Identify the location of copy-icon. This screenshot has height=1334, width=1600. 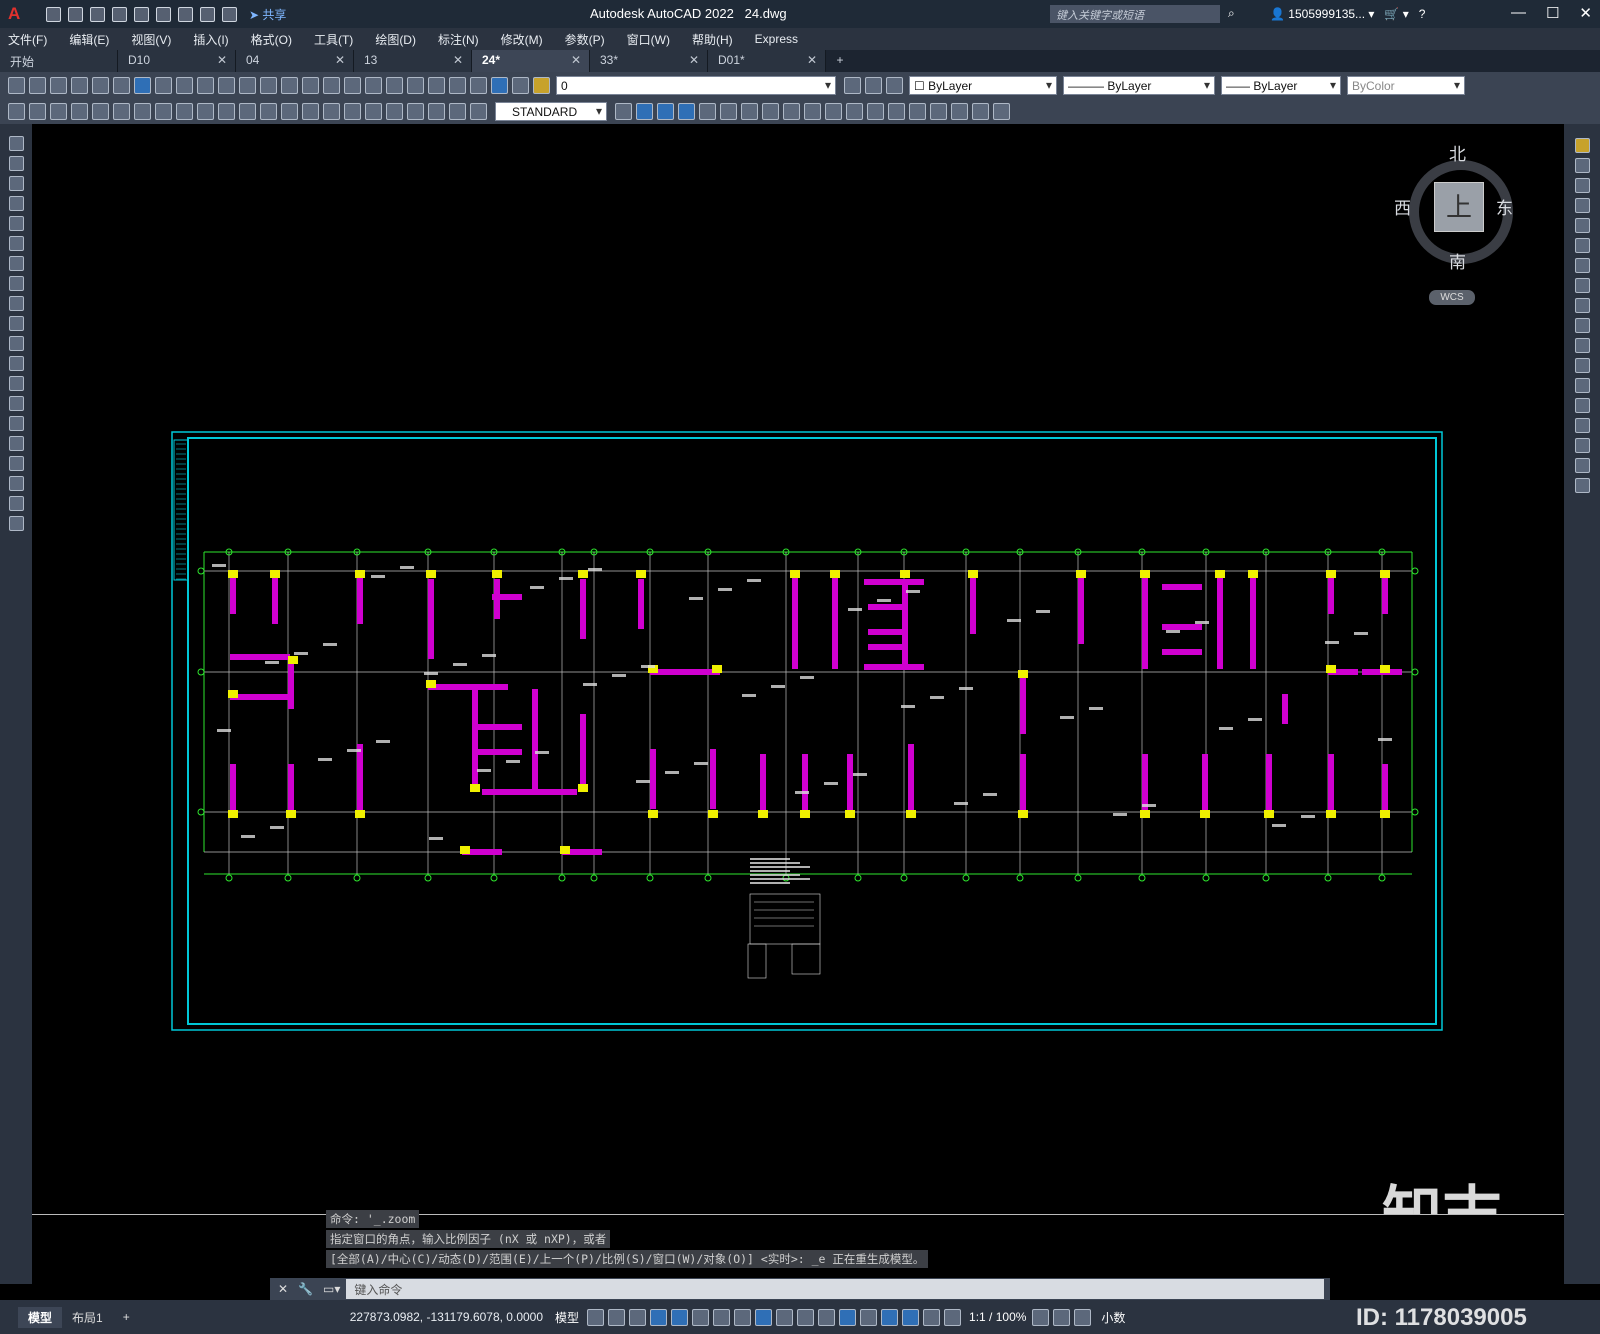
(1582, 165).